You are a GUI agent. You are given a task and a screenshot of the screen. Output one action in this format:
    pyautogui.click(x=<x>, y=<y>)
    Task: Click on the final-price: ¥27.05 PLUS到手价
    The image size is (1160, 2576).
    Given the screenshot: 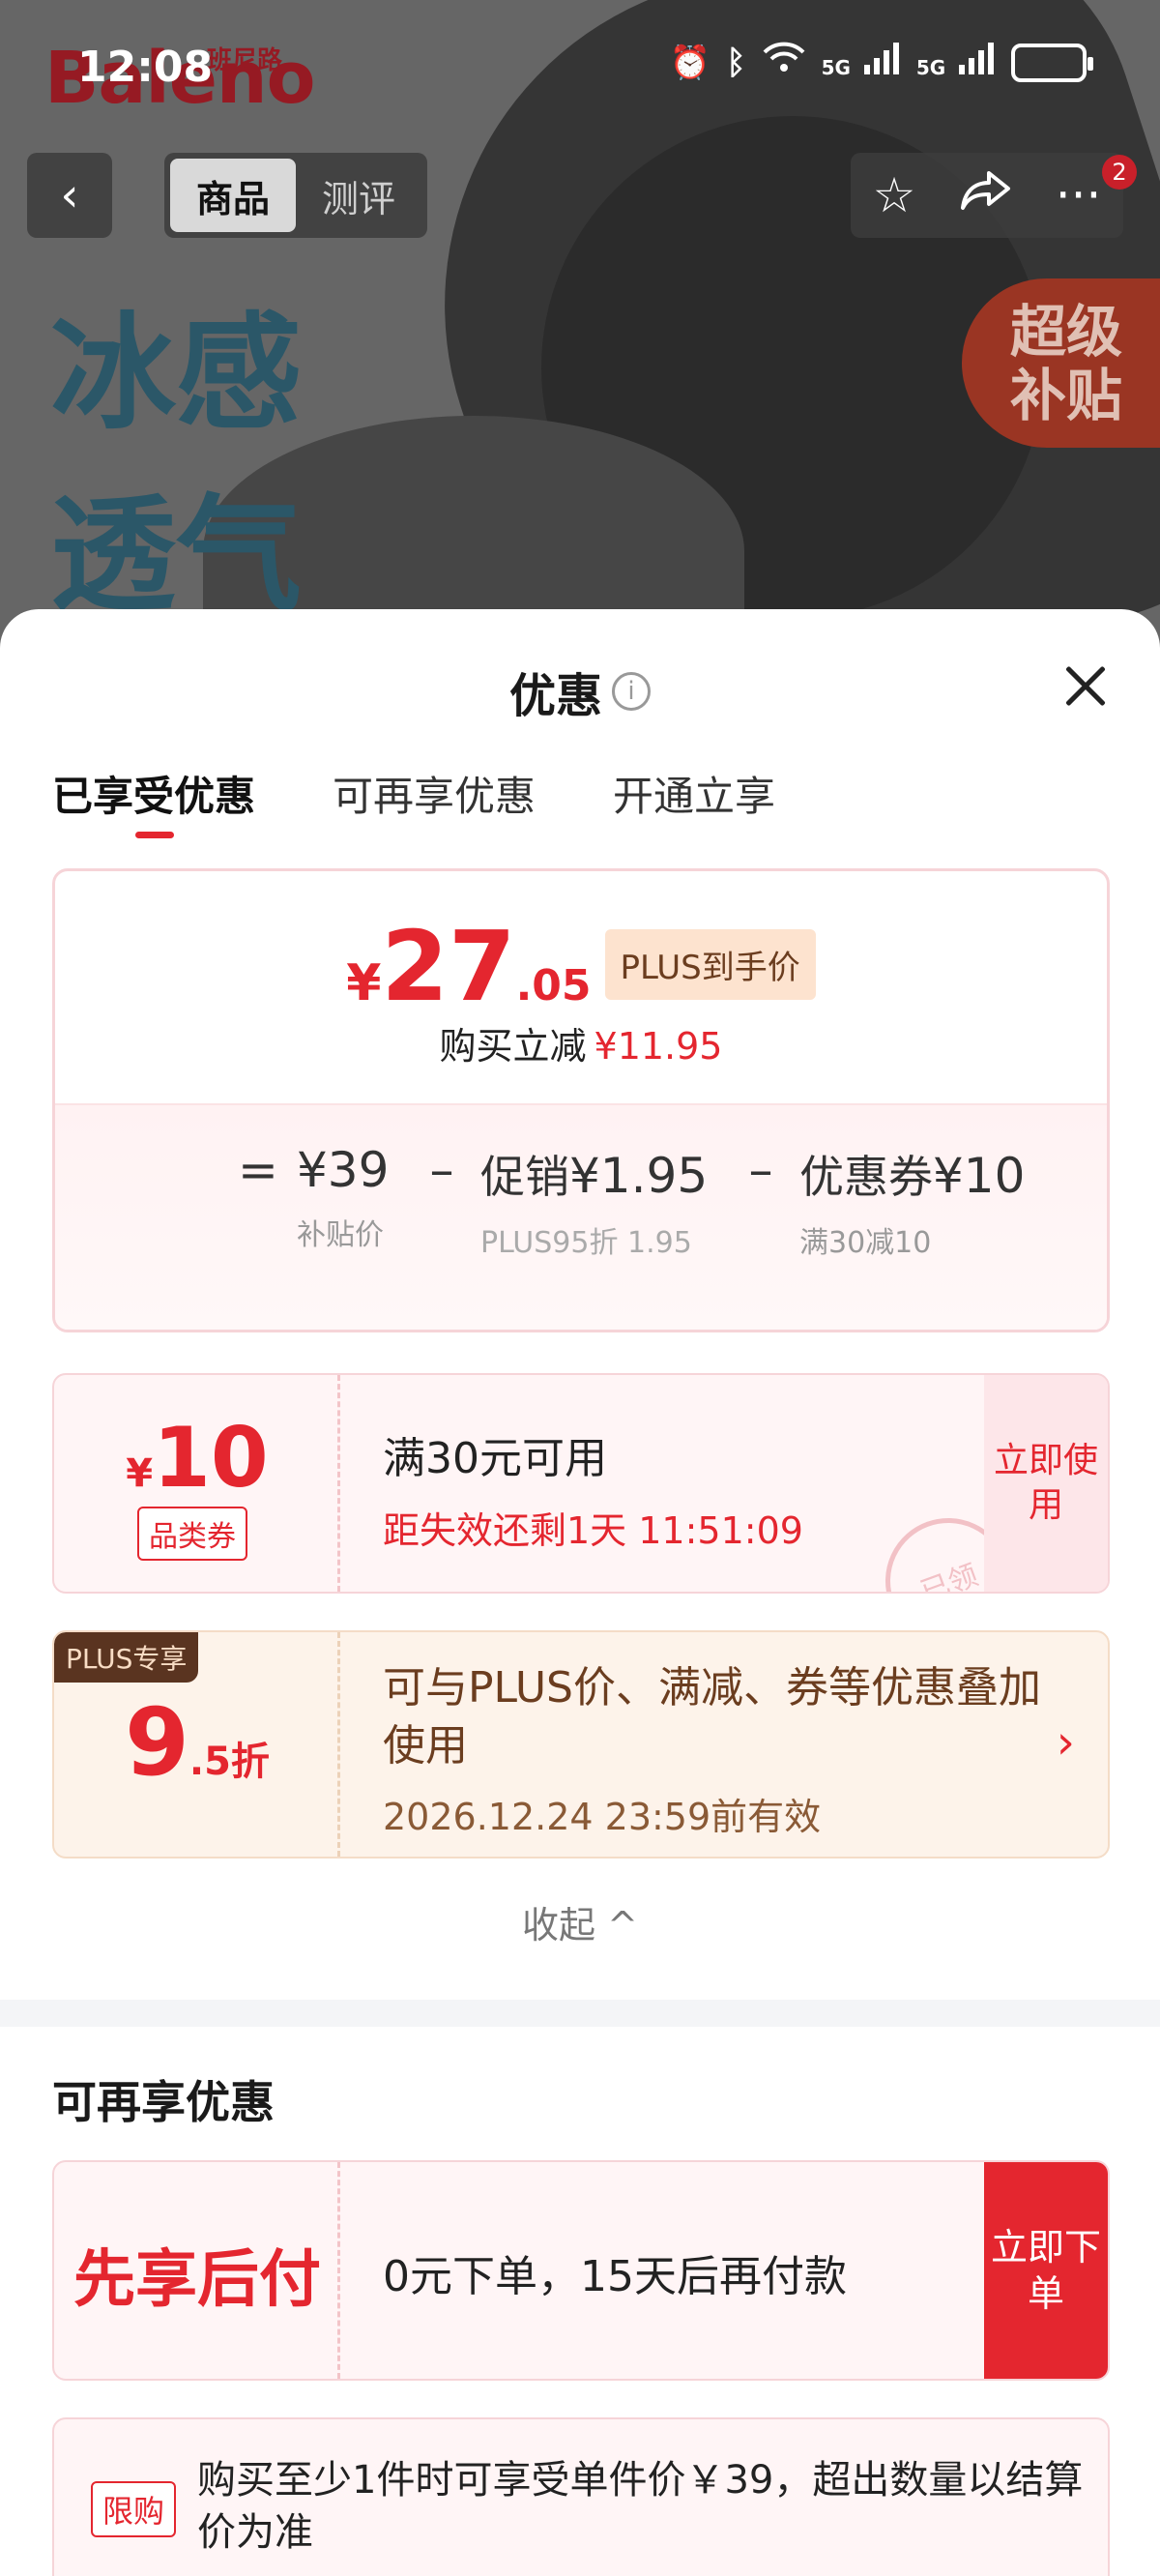 What is the action you would take?
    pyautogui.click(x=581, y=966)
    